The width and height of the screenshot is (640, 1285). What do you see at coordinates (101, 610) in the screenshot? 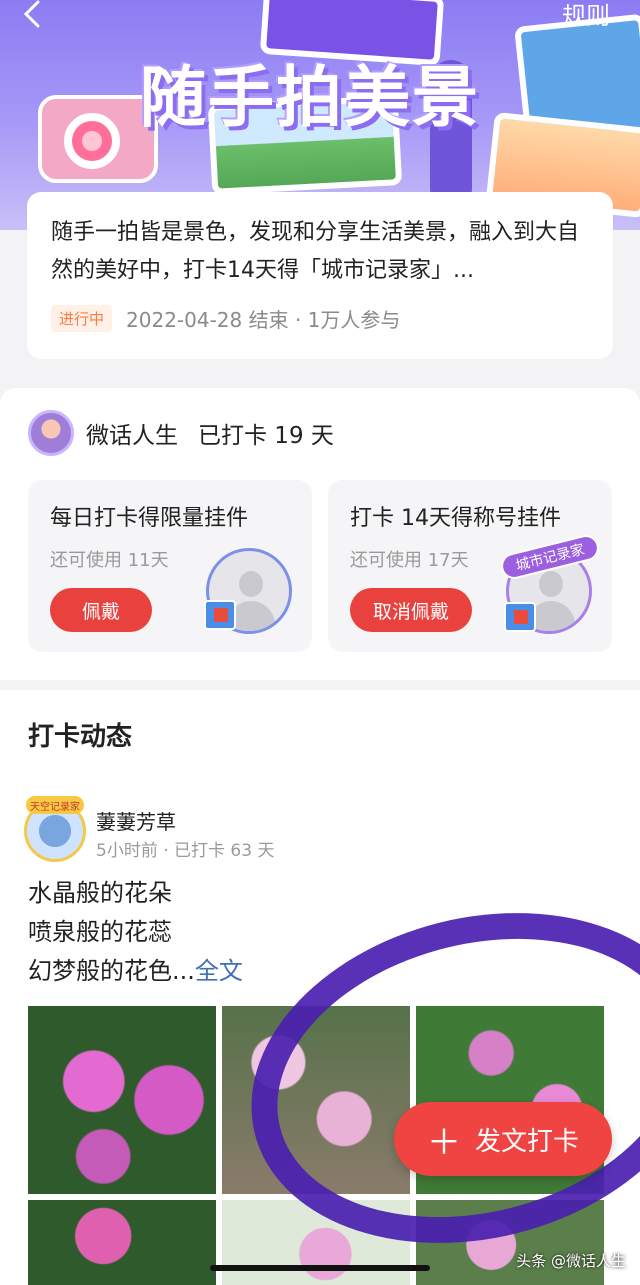
I see `wear-button: 佩戴` at bounding box center [101, 610].